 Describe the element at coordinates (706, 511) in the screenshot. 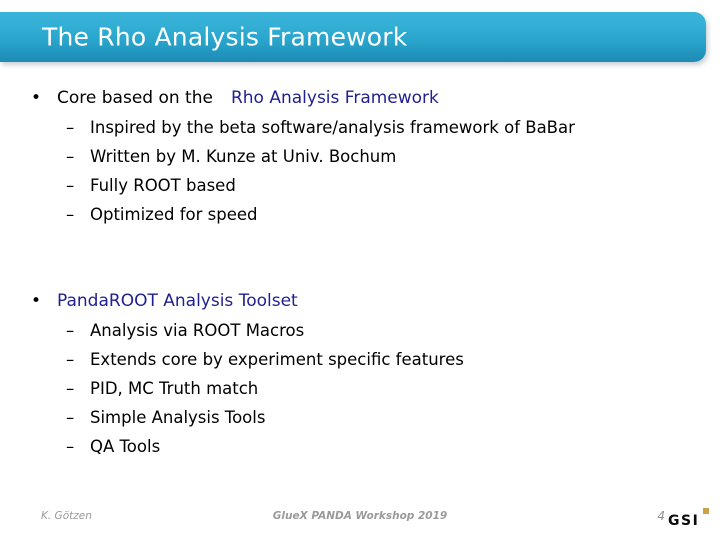

I see `gsi-logo-accent-square-icon` at that location.